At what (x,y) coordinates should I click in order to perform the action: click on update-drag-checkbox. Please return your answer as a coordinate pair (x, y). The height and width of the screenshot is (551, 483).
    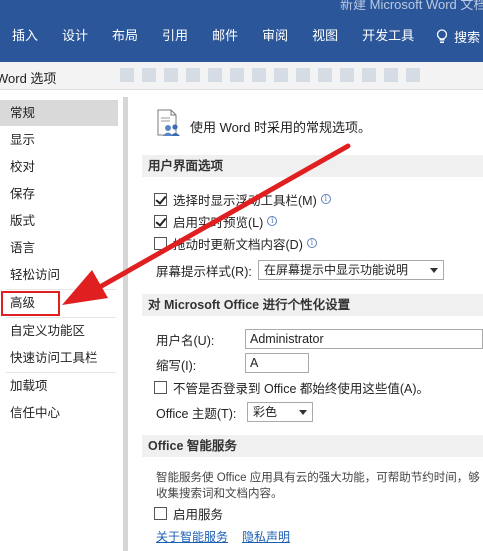
    Looking at the image, I should click on (160, 243).